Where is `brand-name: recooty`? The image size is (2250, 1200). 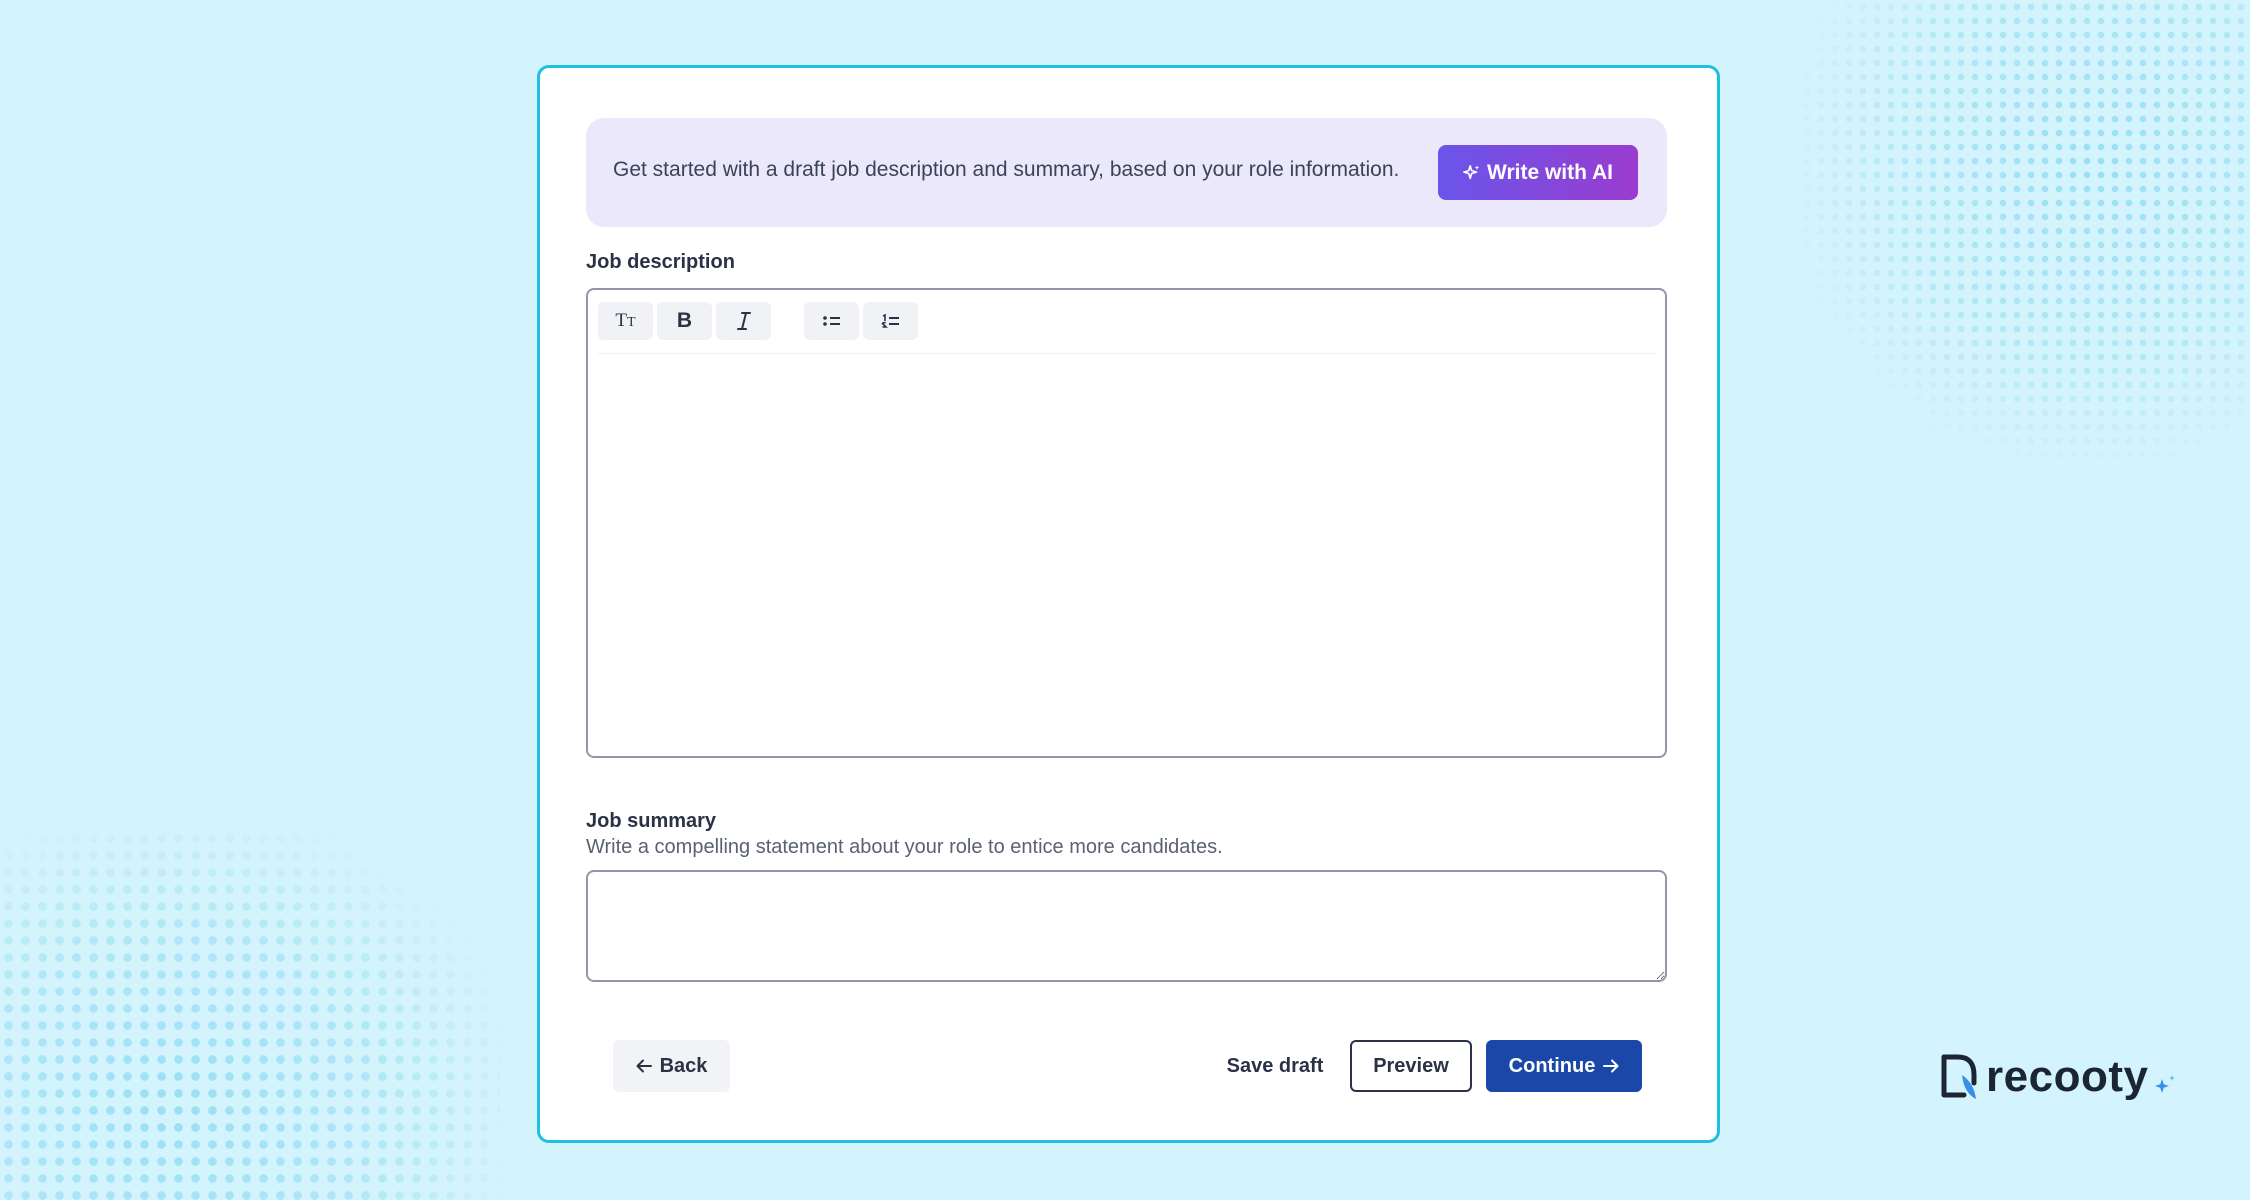 brand-name: recooty is located at coordinates (2067, 1076).